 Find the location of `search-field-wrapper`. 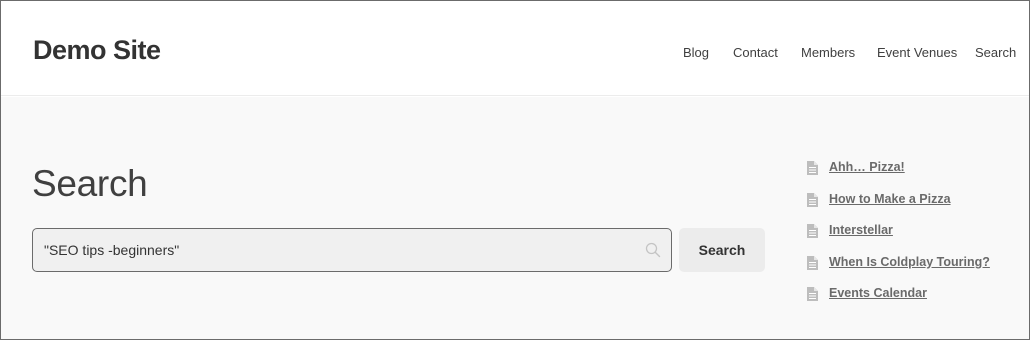

search-field-wrapper is located at coordinates (352, 250).